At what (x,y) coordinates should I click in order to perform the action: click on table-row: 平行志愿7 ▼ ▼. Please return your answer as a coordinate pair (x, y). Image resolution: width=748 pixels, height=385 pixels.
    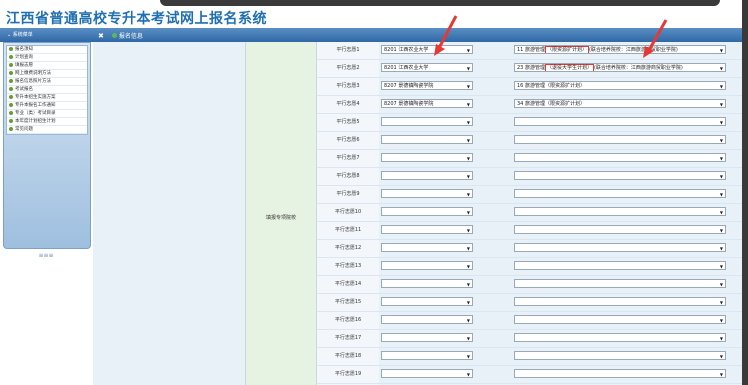
    Looking at the image, I should click on (529, 159).